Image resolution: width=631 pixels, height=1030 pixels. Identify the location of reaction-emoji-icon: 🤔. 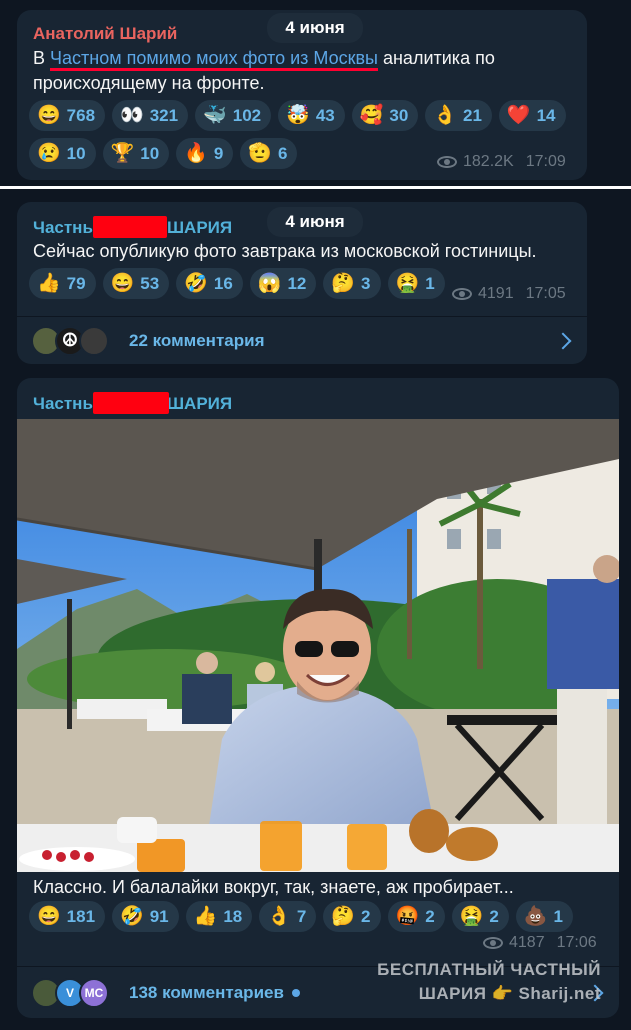
(343, 916).